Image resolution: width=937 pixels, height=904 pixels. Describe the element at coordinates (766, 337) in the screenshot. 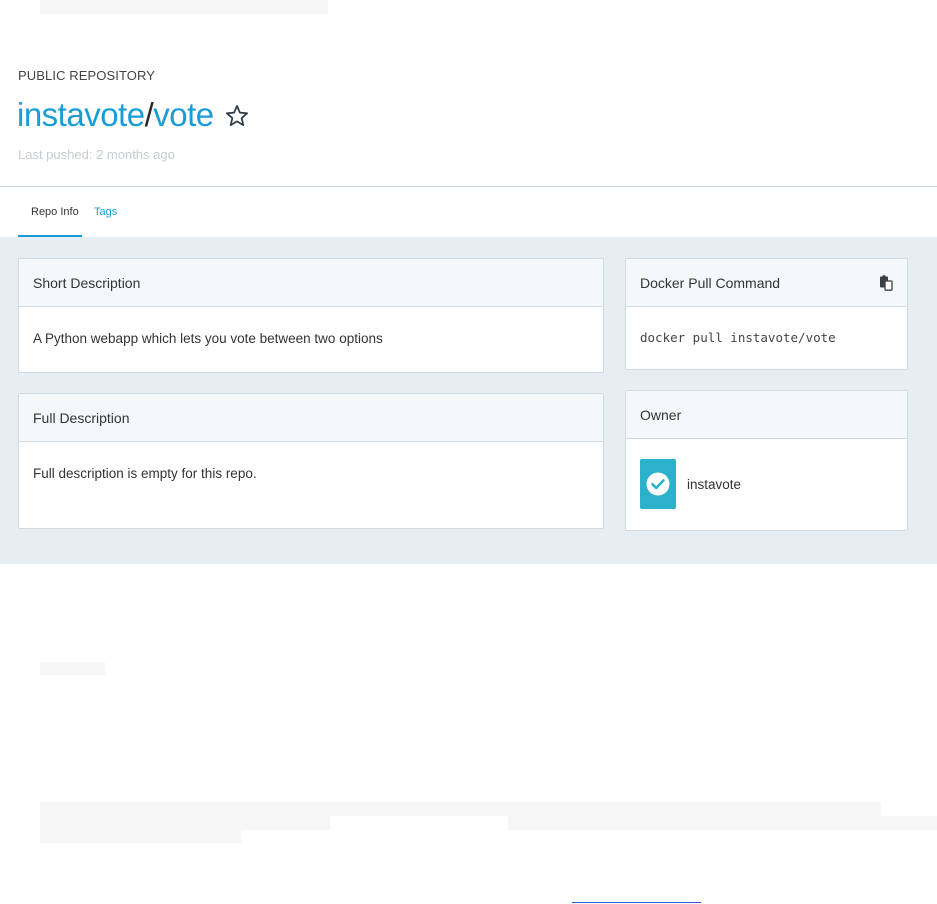

I see `docker-pull-command-text: docker pull instavote/vote` at that location.